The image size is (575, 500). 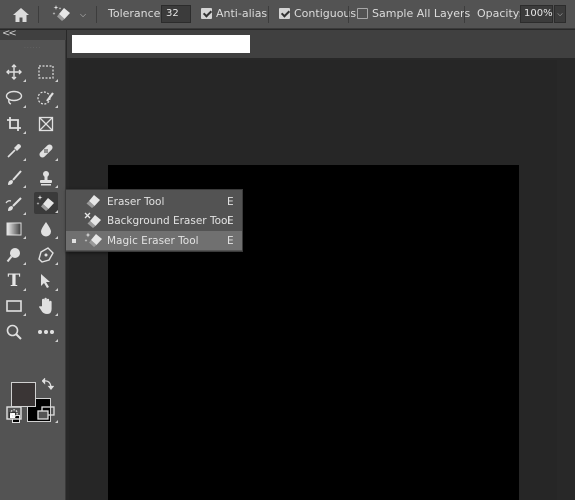 What do you see at coordinates (136, 13) in the screenshot?
I see `tolerance-label: Tolerance:` at bounding box center [136, 13].